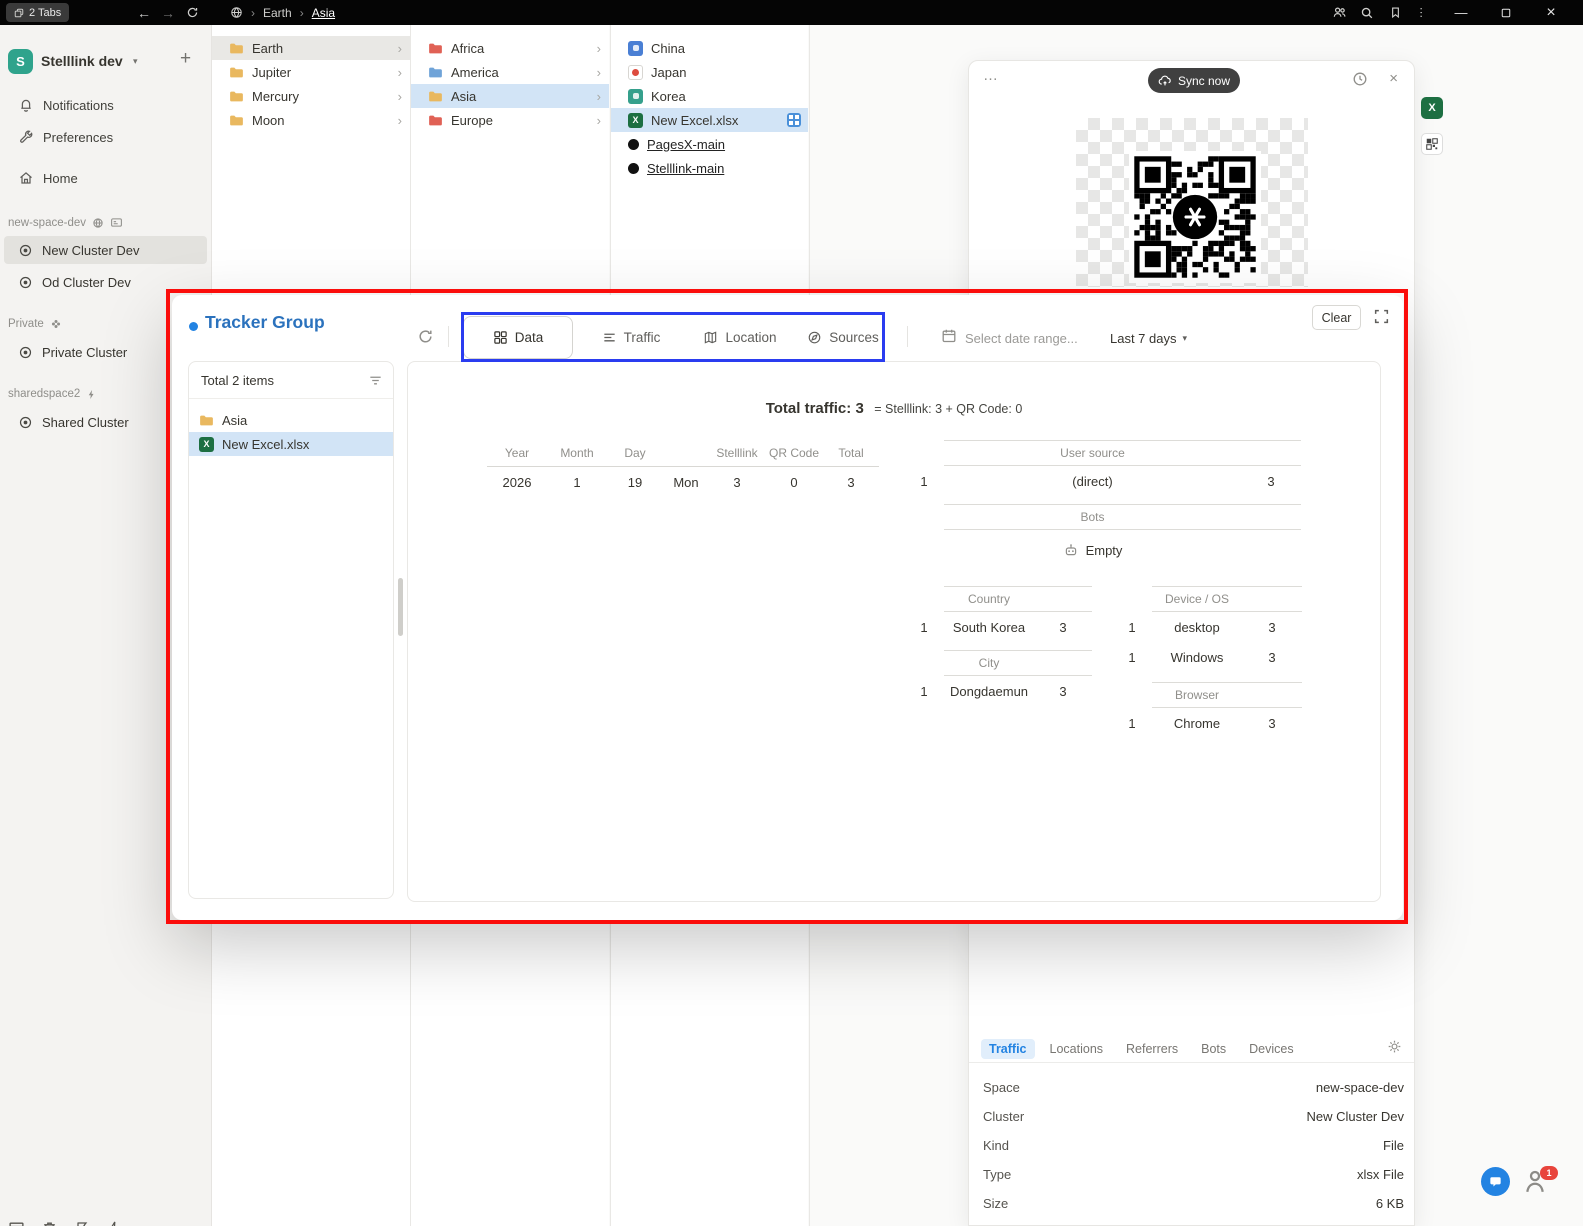 The height and width of the screenshot is (1226, 1583). Describe the element at coordinates (709, 144) in the screenshot. I see `link-row-pagesx-main: PagesX-main` at that location.